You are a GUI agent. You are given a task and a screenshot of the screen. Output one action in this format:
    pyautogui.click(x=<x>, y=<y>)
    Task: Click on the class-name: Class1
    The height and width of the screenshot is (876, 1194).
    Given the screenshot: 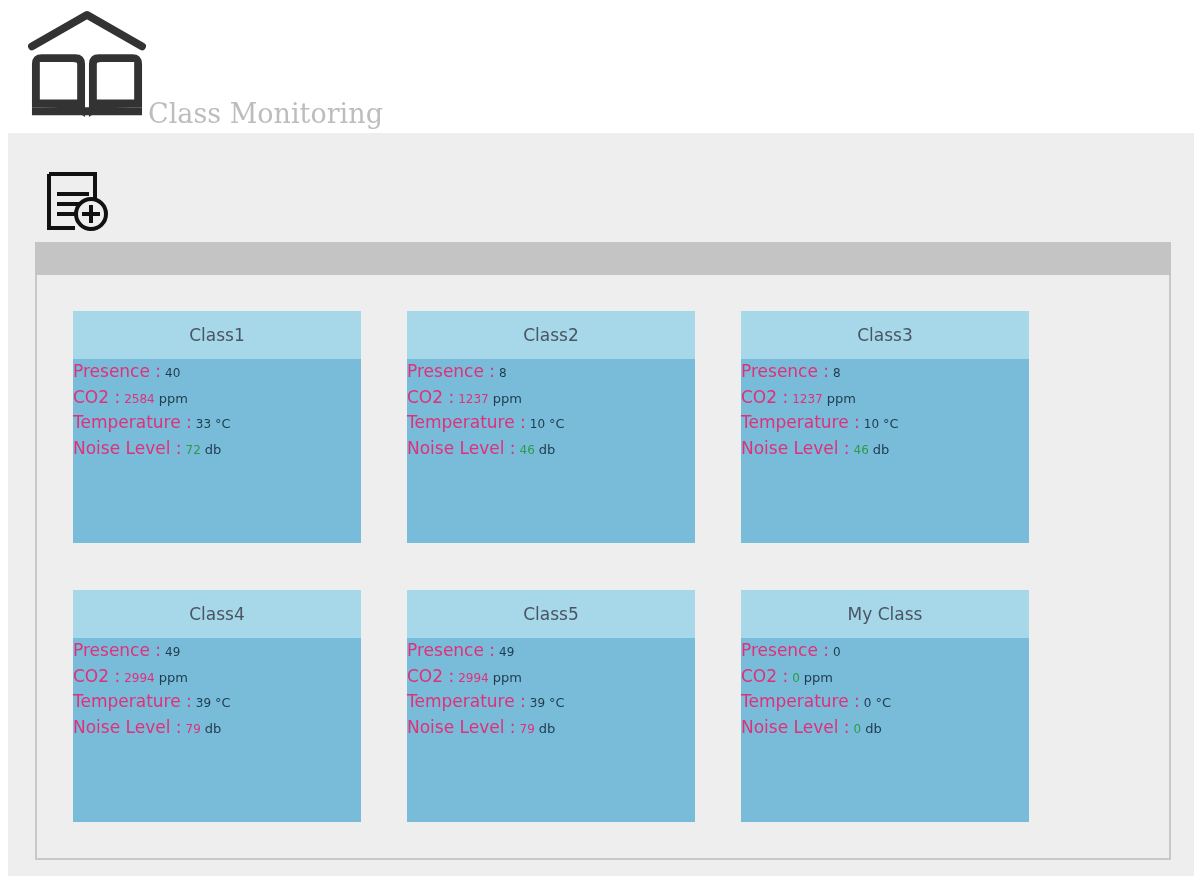 What is the action you would take?
    pyautogui.click(x=217, y=335)
    